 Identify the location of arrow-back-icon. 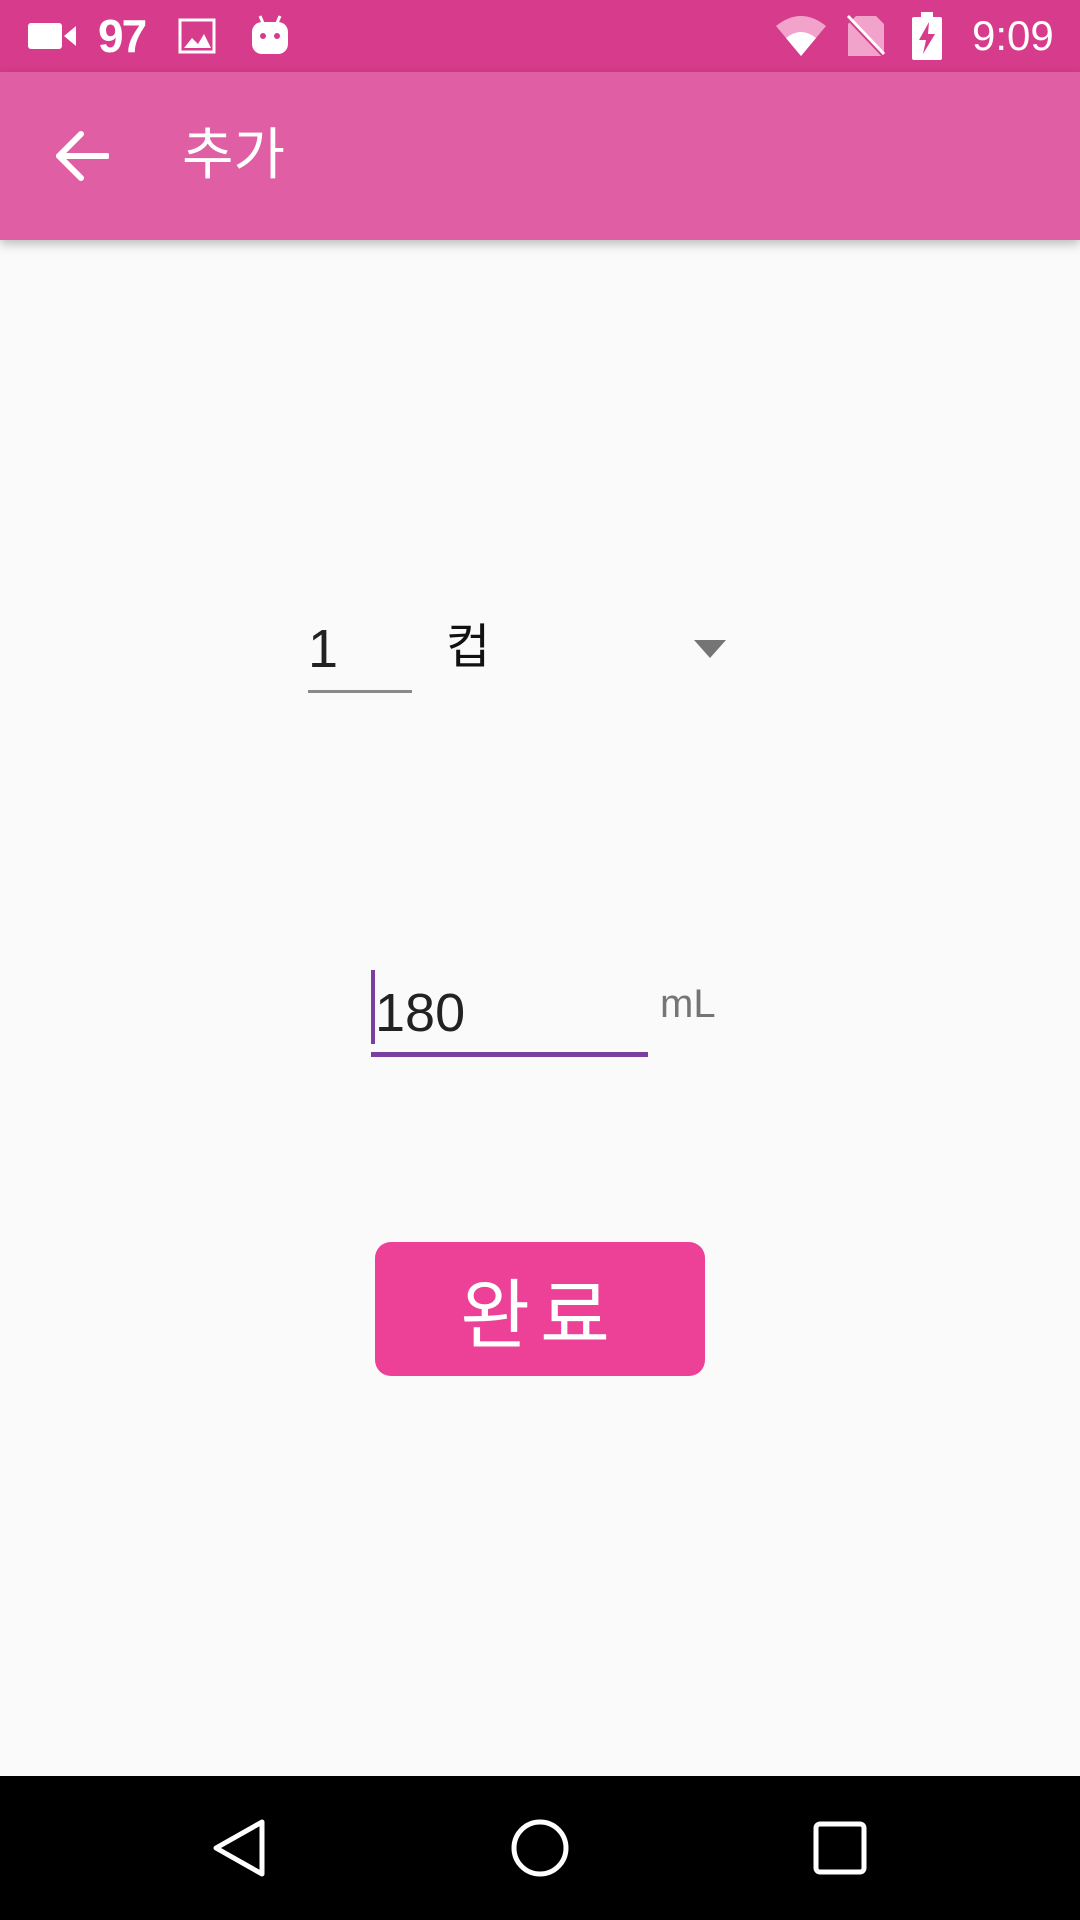
(82, 156).